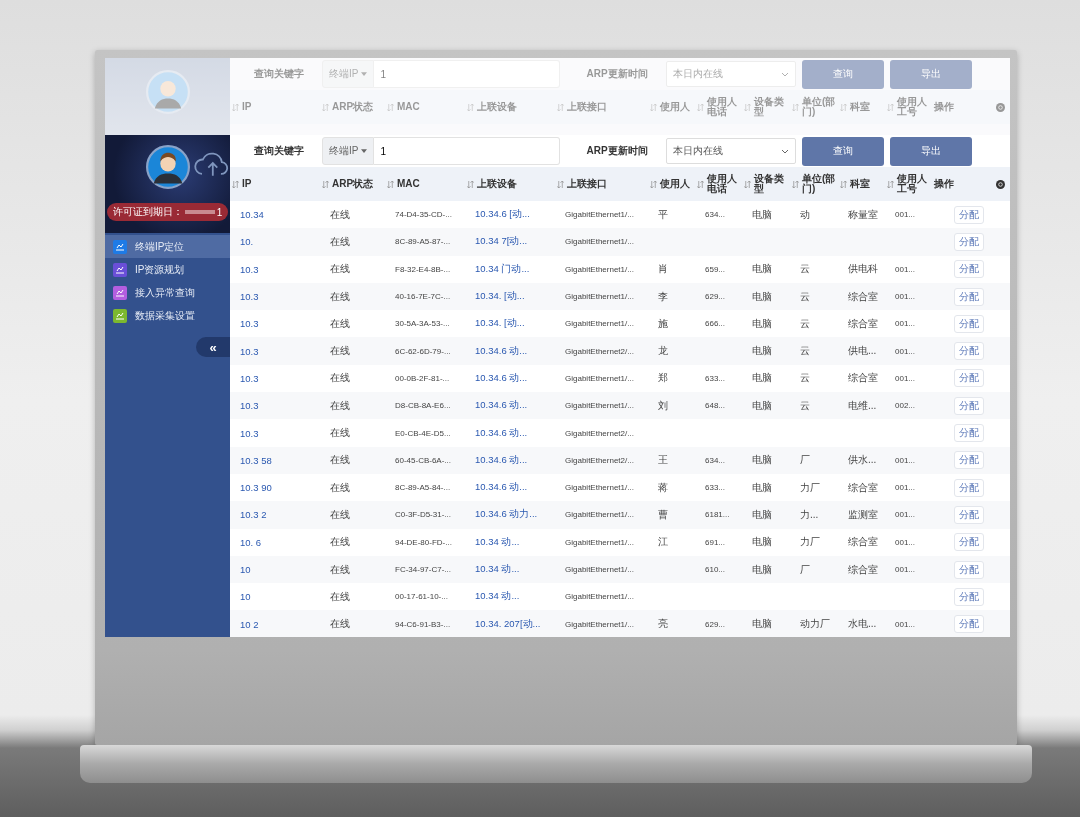  I want to click on license-badge: 许可证到期日： 1, so click(167, 212).